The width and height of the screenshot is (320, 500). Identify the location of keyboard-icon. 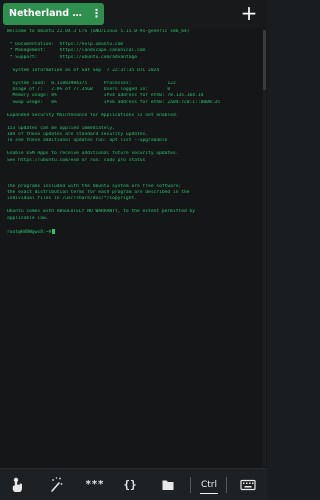
(248, 484).